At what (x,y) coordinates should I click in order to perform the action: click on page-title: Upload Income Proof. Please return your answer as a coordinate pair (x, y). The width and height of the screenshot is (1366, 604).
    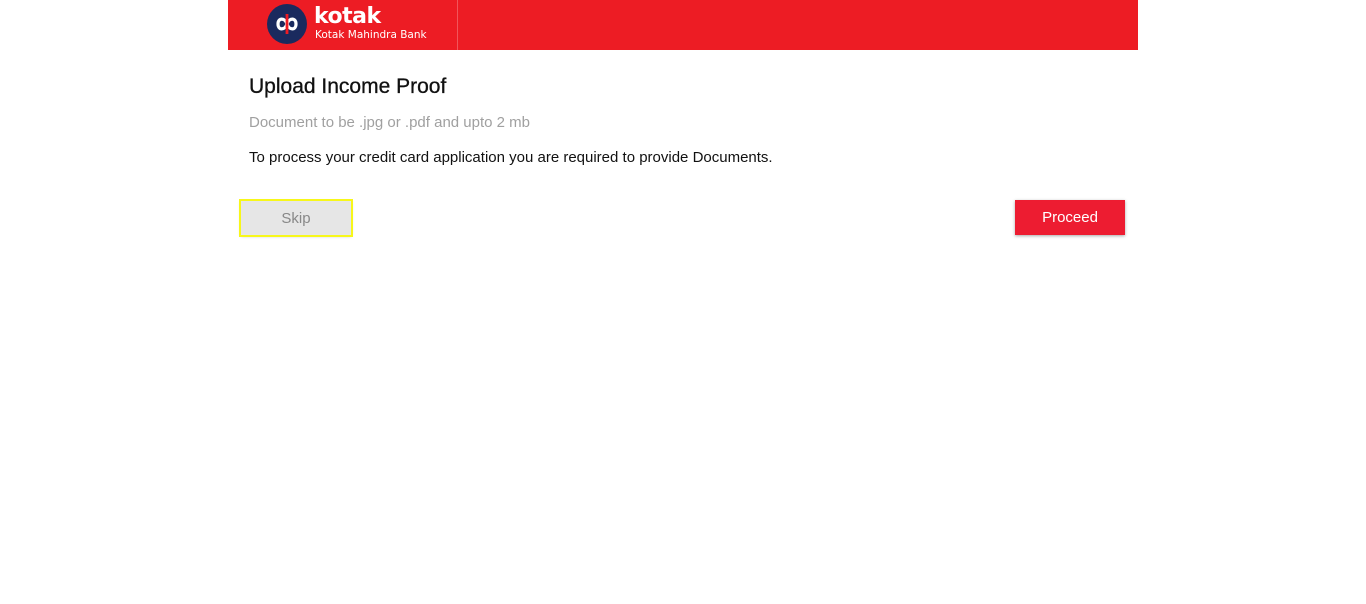
    Looking at the image, I should click on (348, 86).